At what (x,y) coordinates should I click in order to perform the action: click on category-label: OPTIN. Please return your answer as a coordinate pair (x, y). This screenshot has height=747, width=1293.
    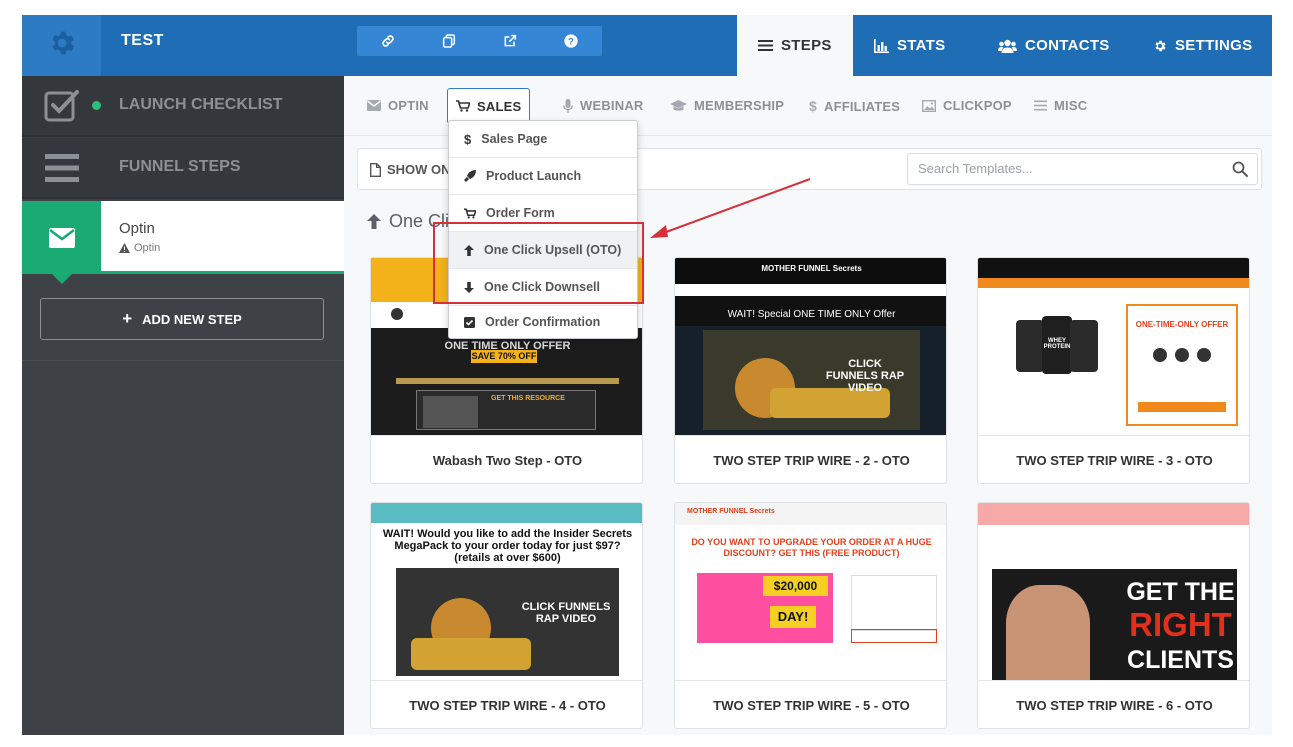
    Looking at the image, I should click on (408, 105).